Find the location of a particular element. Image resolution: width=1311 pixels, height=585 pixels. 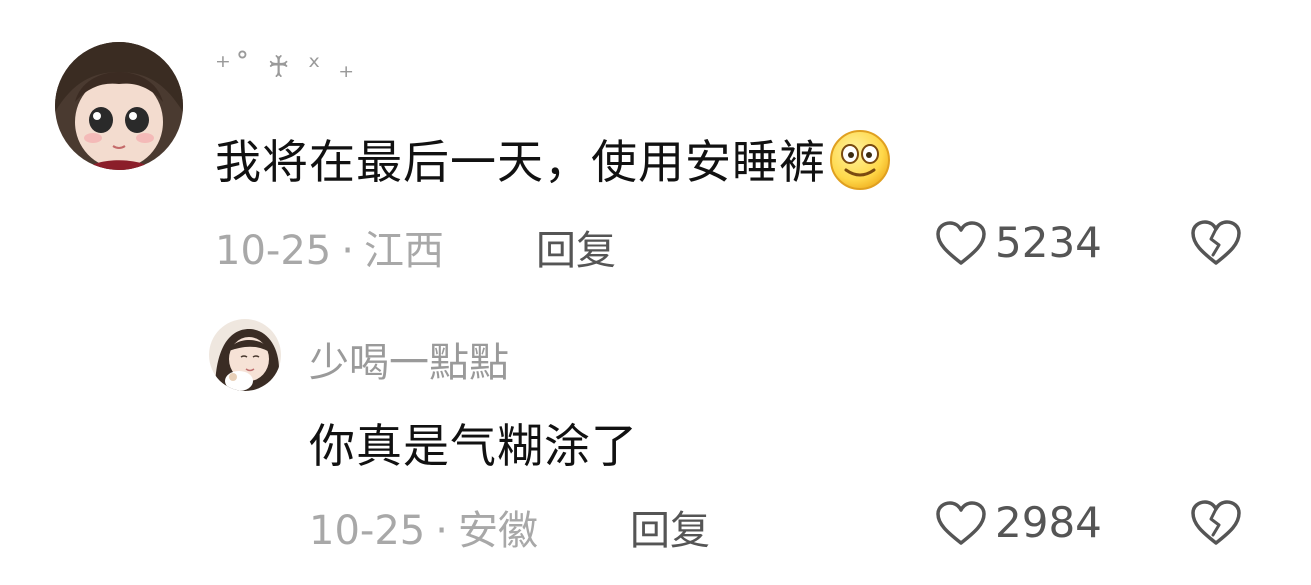

girl-avatar-image is located at coordinates (245, 355).